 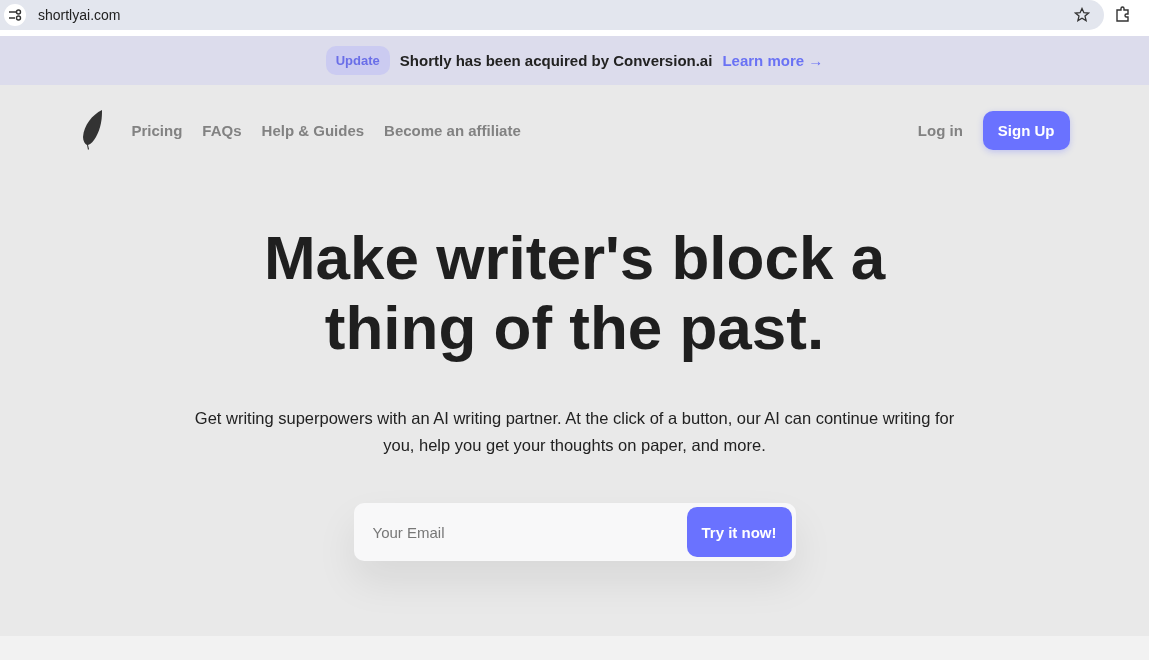 What do you see at coordinates (574, 432) in the screenshot?
I see `hero-subtitle: Get writing superpowers with an AI writing partner. At the click of a button, our AI can continue writing for you, help you get your thoughts on paper, and more.` at bounding box center [574, 432].